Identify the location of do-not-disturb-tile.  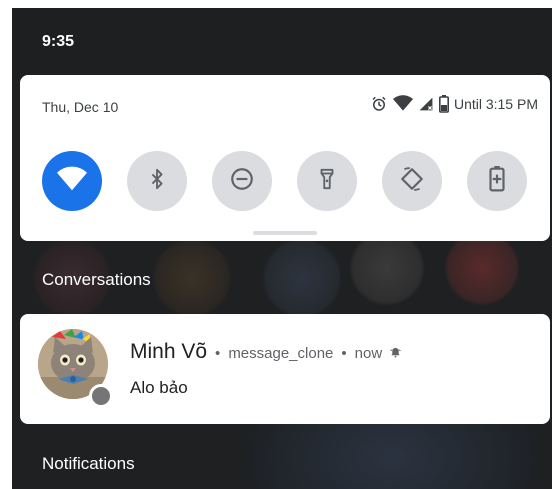
(242, 181).